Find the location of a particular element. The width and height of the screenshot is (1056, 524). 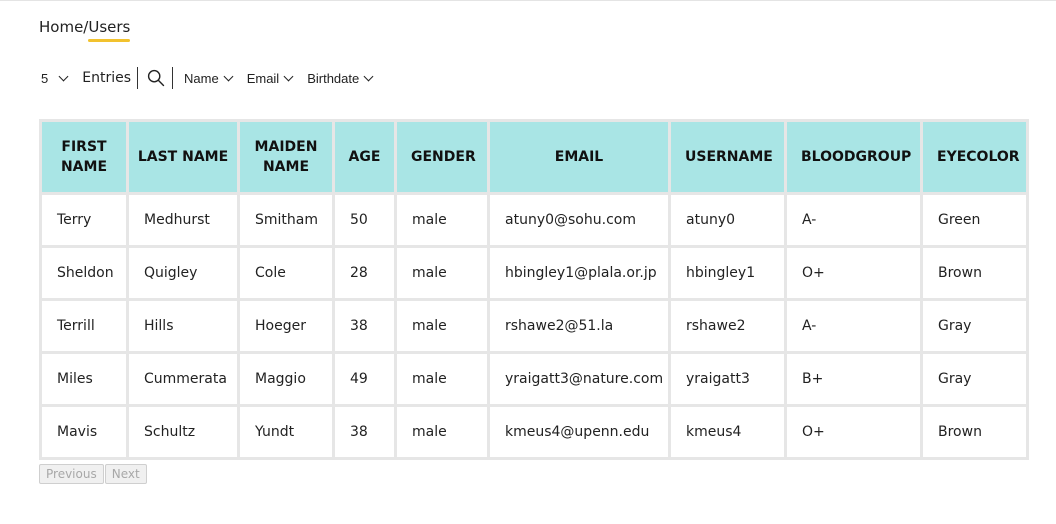

cell-maiden-name: Cole is located at coordinates (286, 273).